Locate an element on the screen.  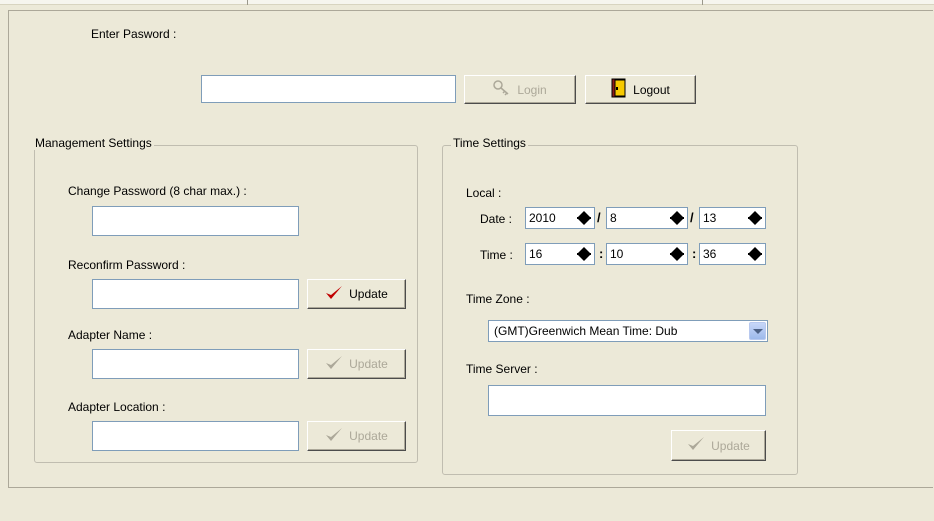
door-exit-icon is located at coordinates (619, 89).